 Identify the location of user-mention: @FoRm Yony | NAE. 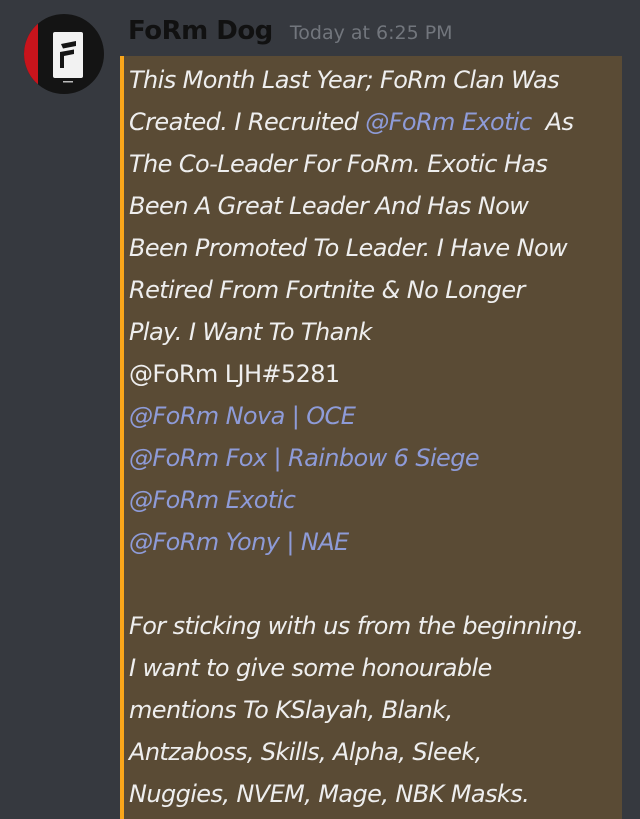
(375, 542).